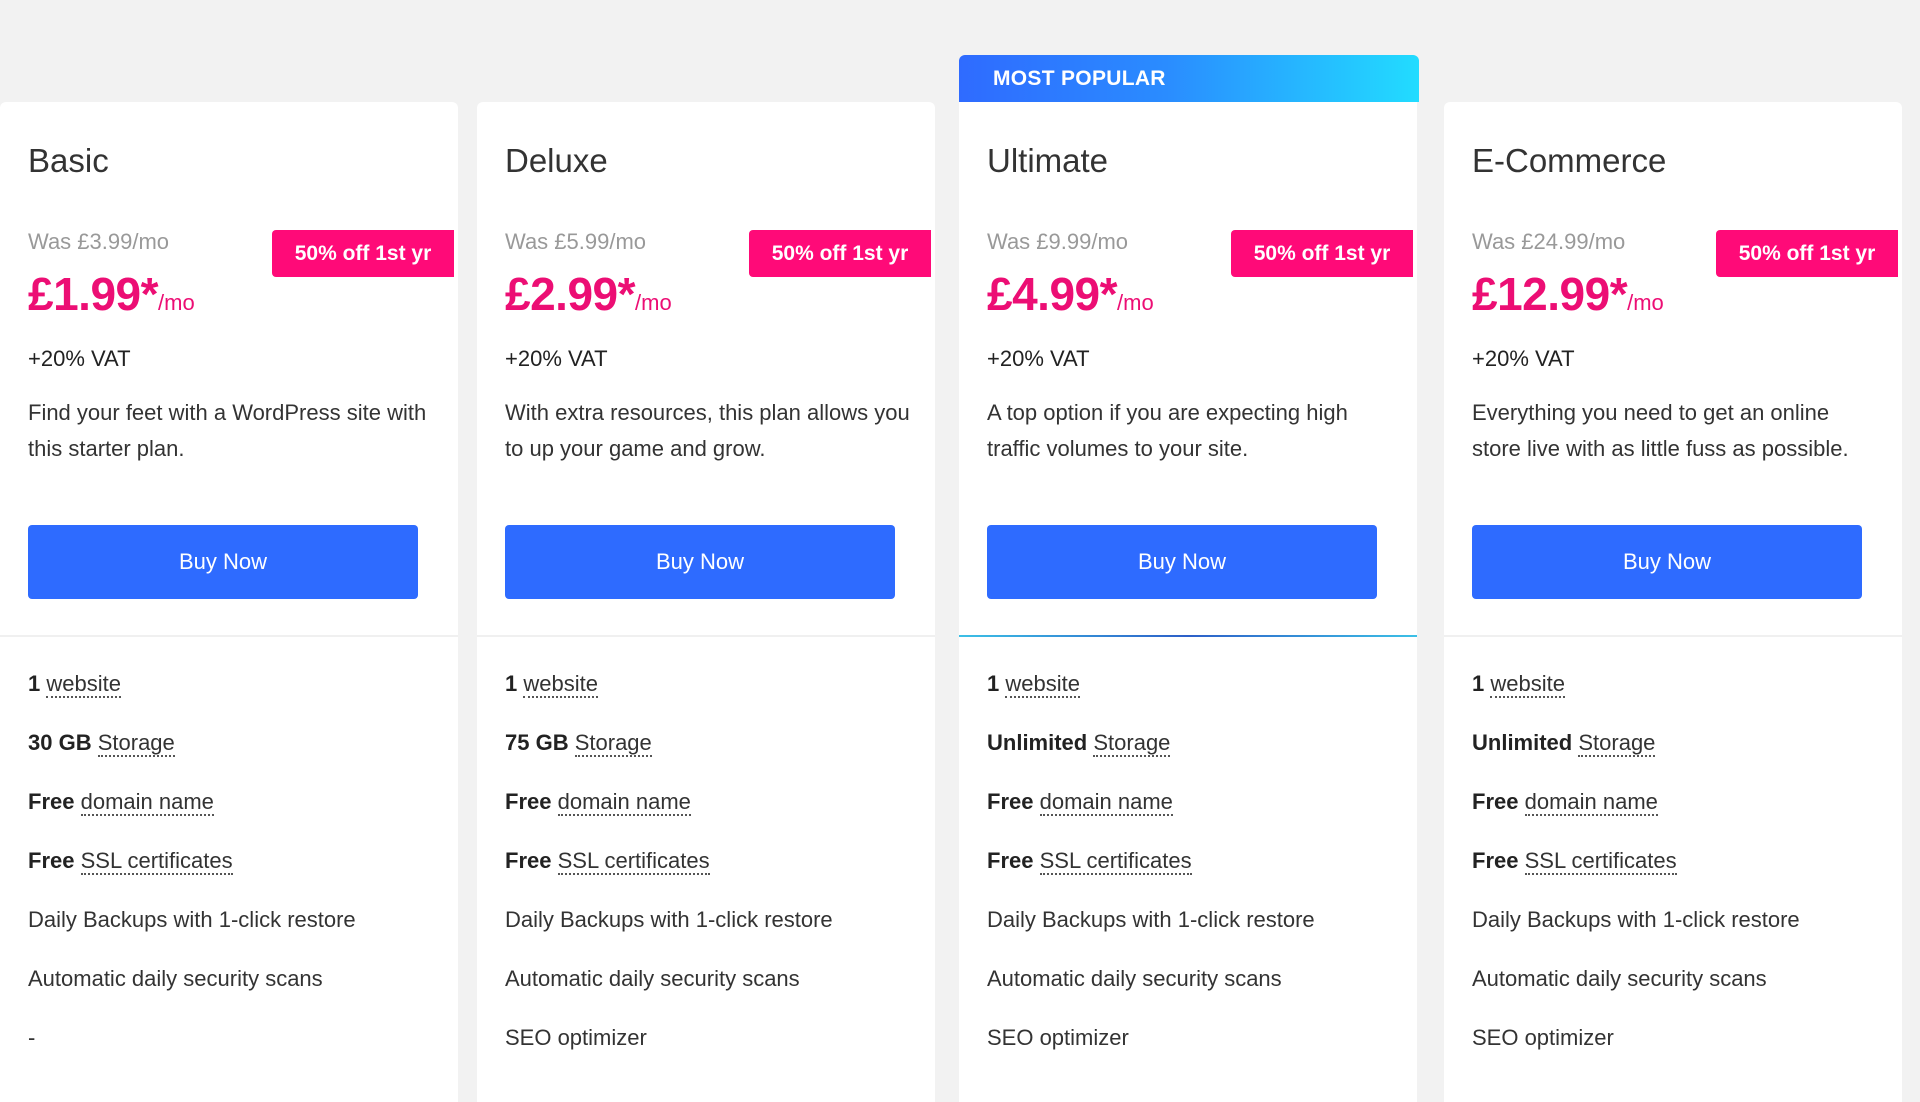  I want to click on price-value: £4.99*, so click(1052, 294).